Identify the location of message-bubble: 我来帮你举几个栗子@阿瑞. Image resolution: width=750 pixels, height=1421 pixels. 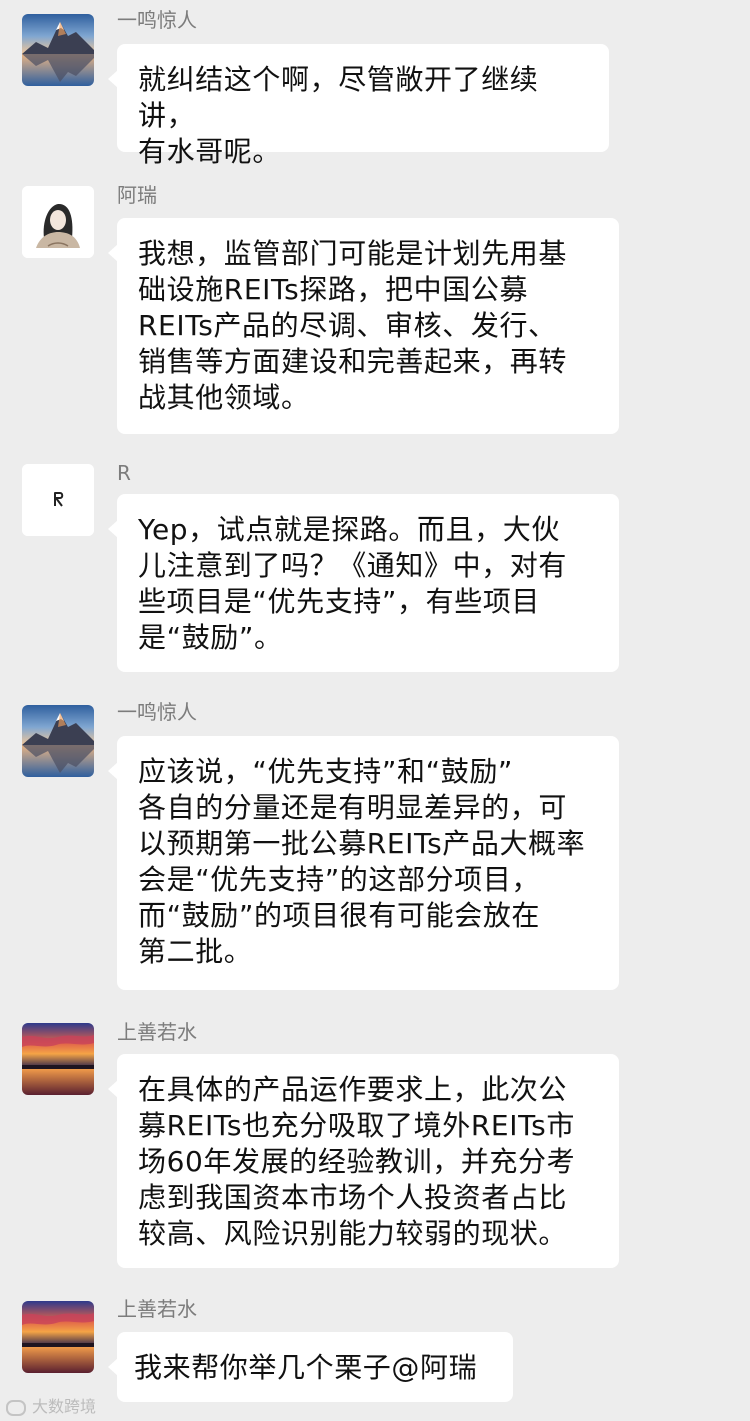
(310, 1367).